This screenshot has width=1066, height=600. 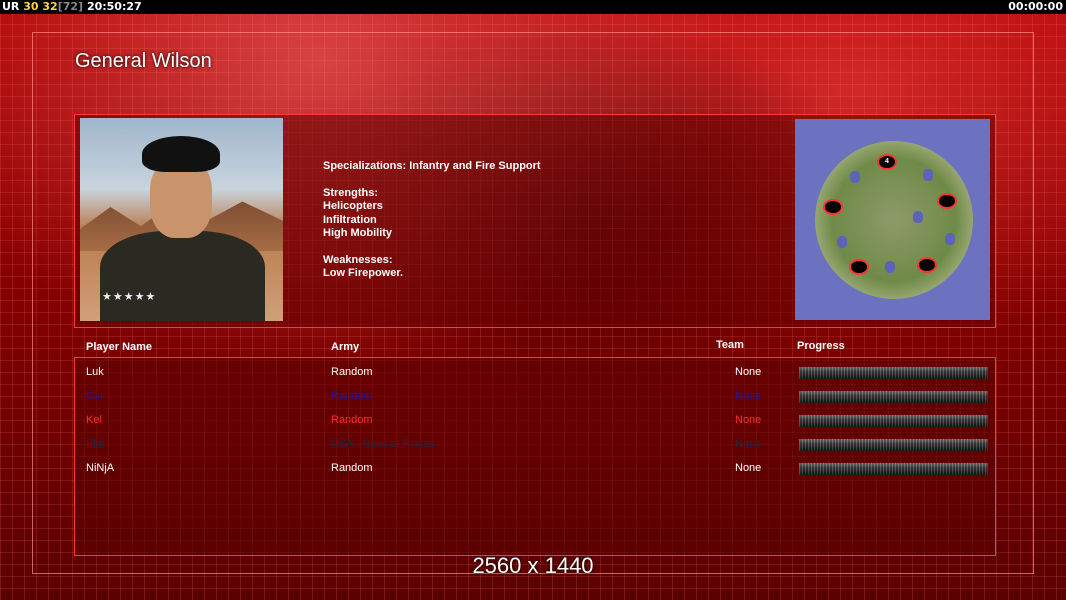 What do you see at coordinates (535, 421) in the screenshot?
I see `table-row: Kel Random None` at bounding box center [535, 421].